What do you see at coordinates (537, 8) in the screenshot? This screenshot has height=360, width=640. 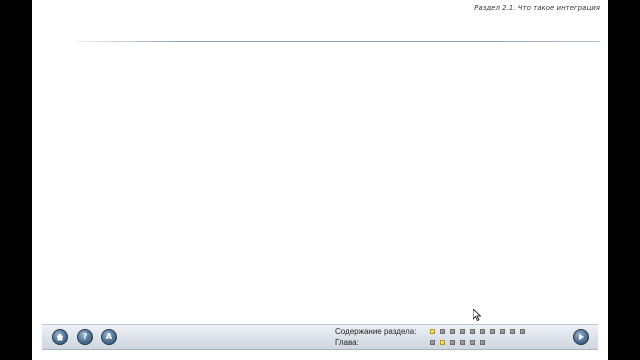 I see `section-title: Раздел 2.1. Что такое интеграция` at bounding box center [537, 8].